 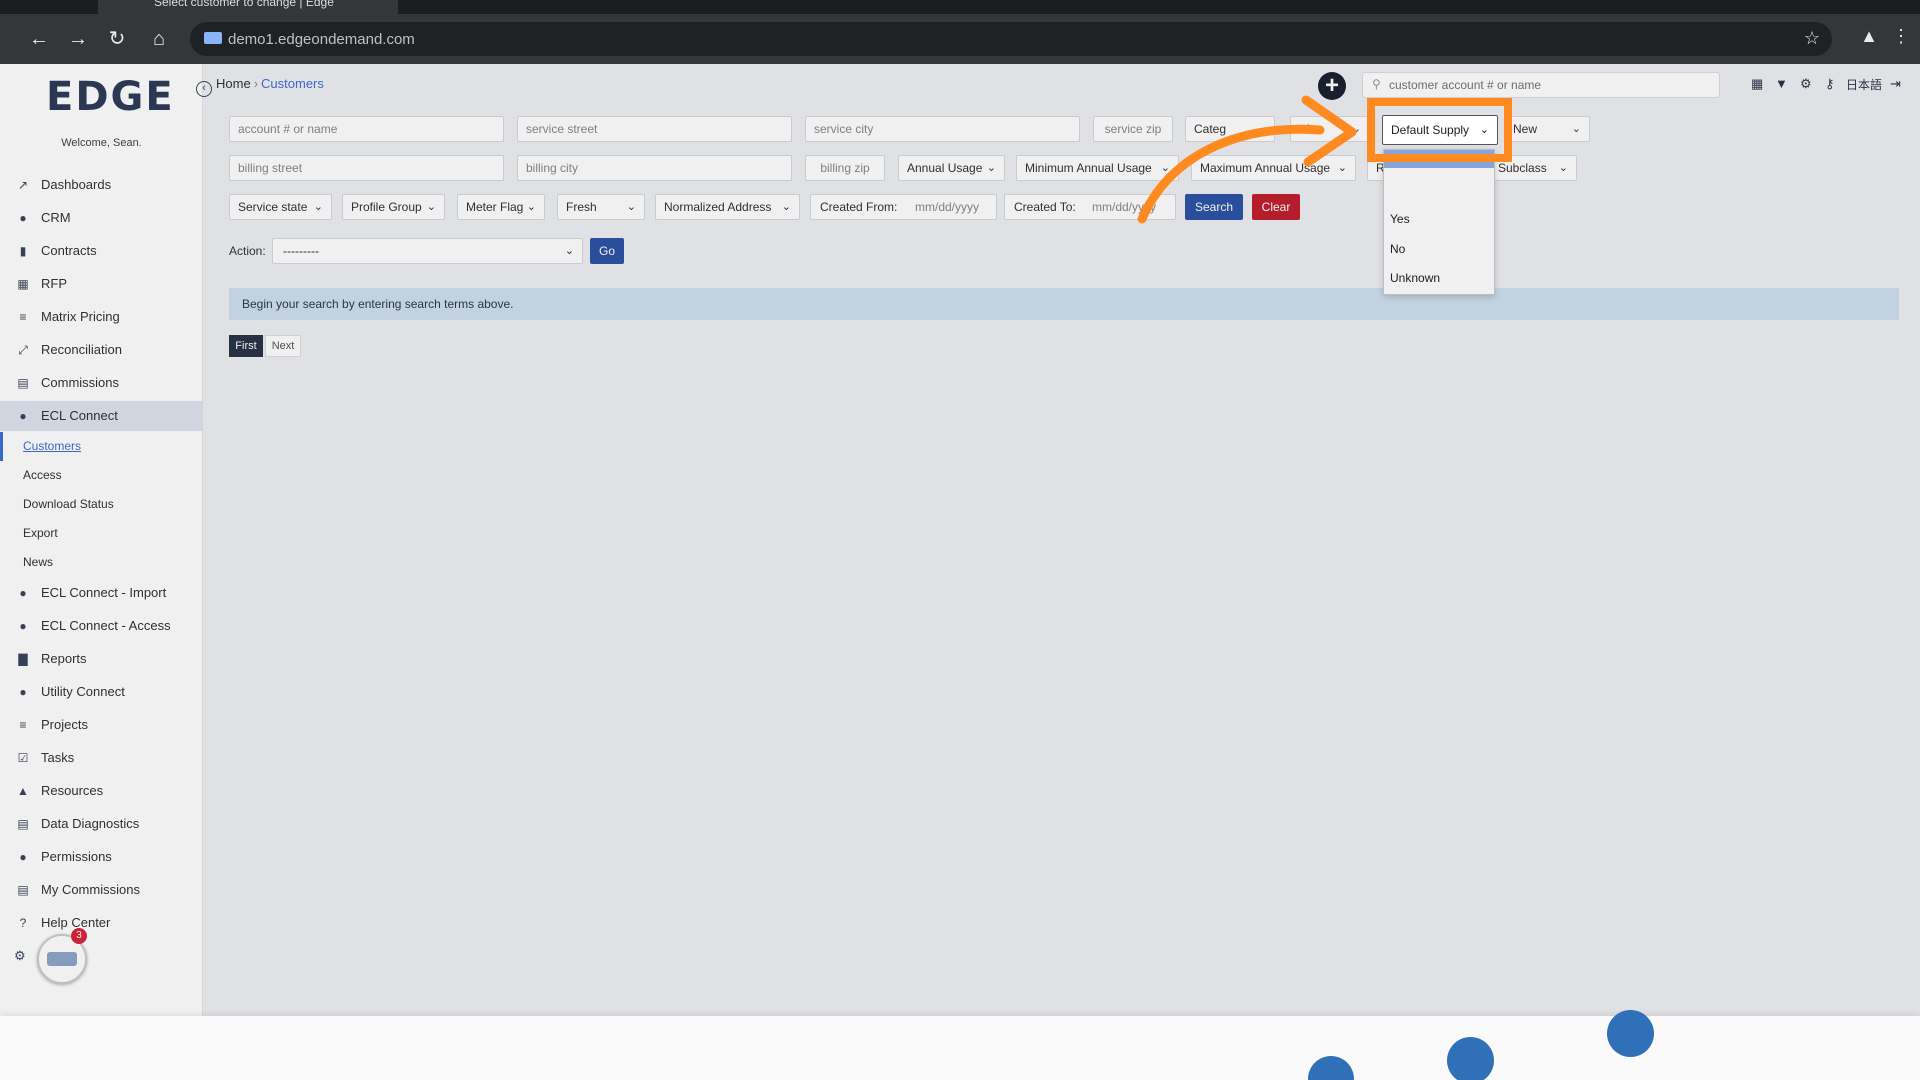 I want to click on extensions-icon: ▲, so click(x=1869, y=36).